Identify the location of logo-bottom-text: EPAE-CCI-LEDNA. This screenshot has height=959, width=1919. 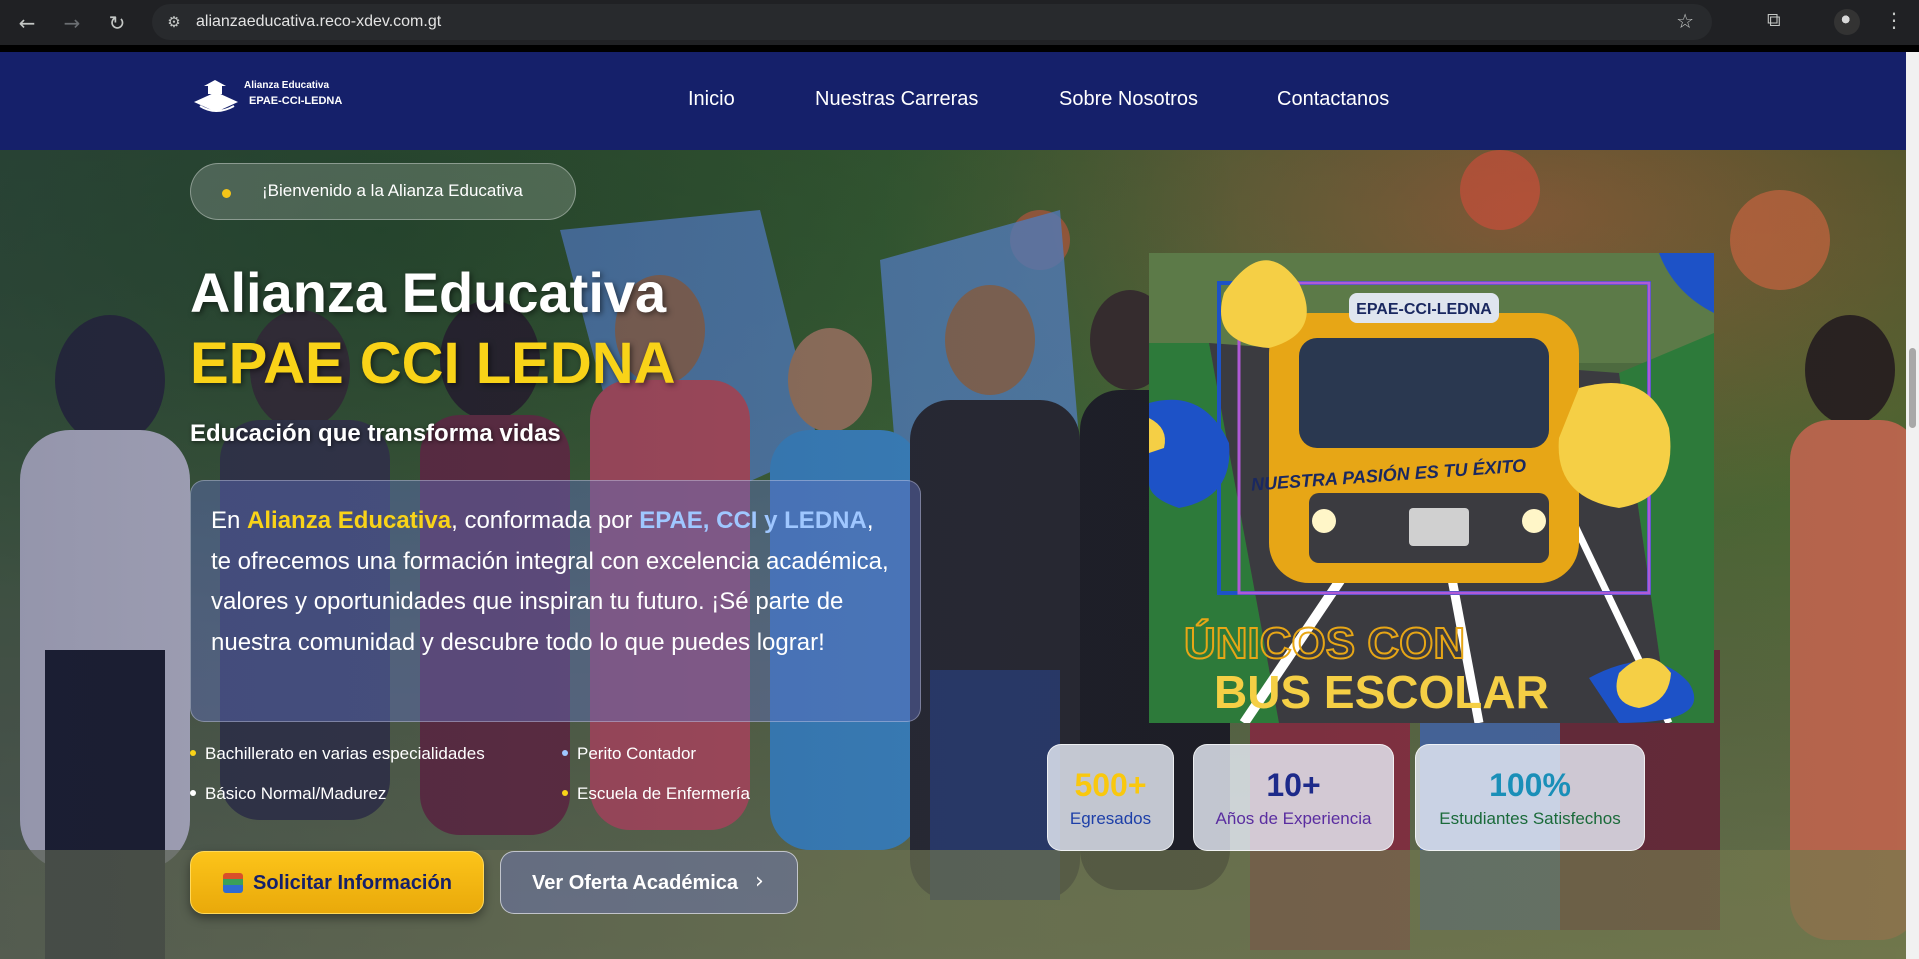
(296, 101).